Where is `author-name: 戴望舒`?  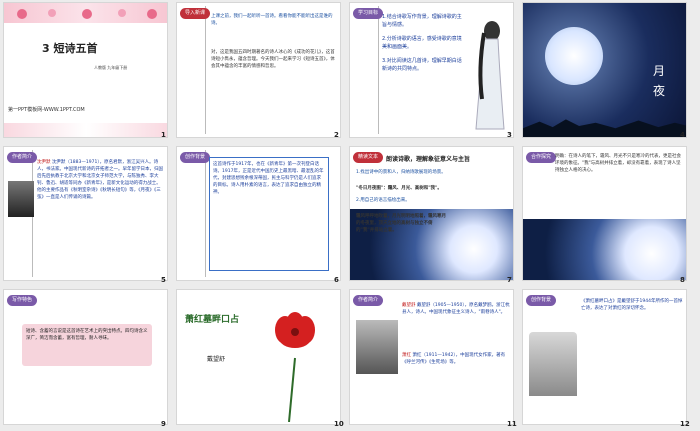 author-name: 戴望舒 is located at coordinates (409, 305).